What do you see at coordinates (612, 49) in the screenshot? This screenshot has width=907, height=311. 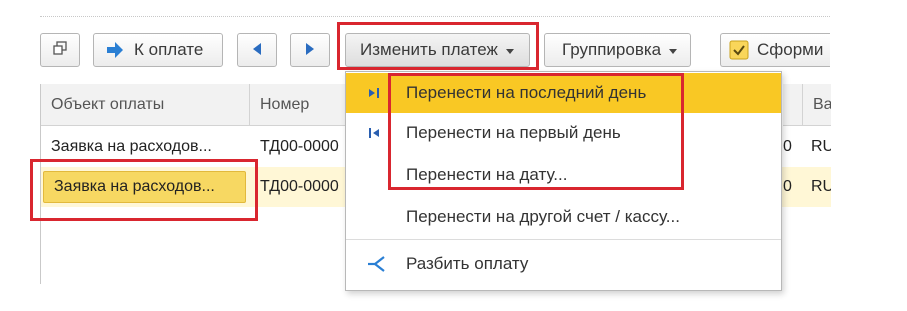 I see `grouping-label: Группировка` at bounding box center [612, 49].